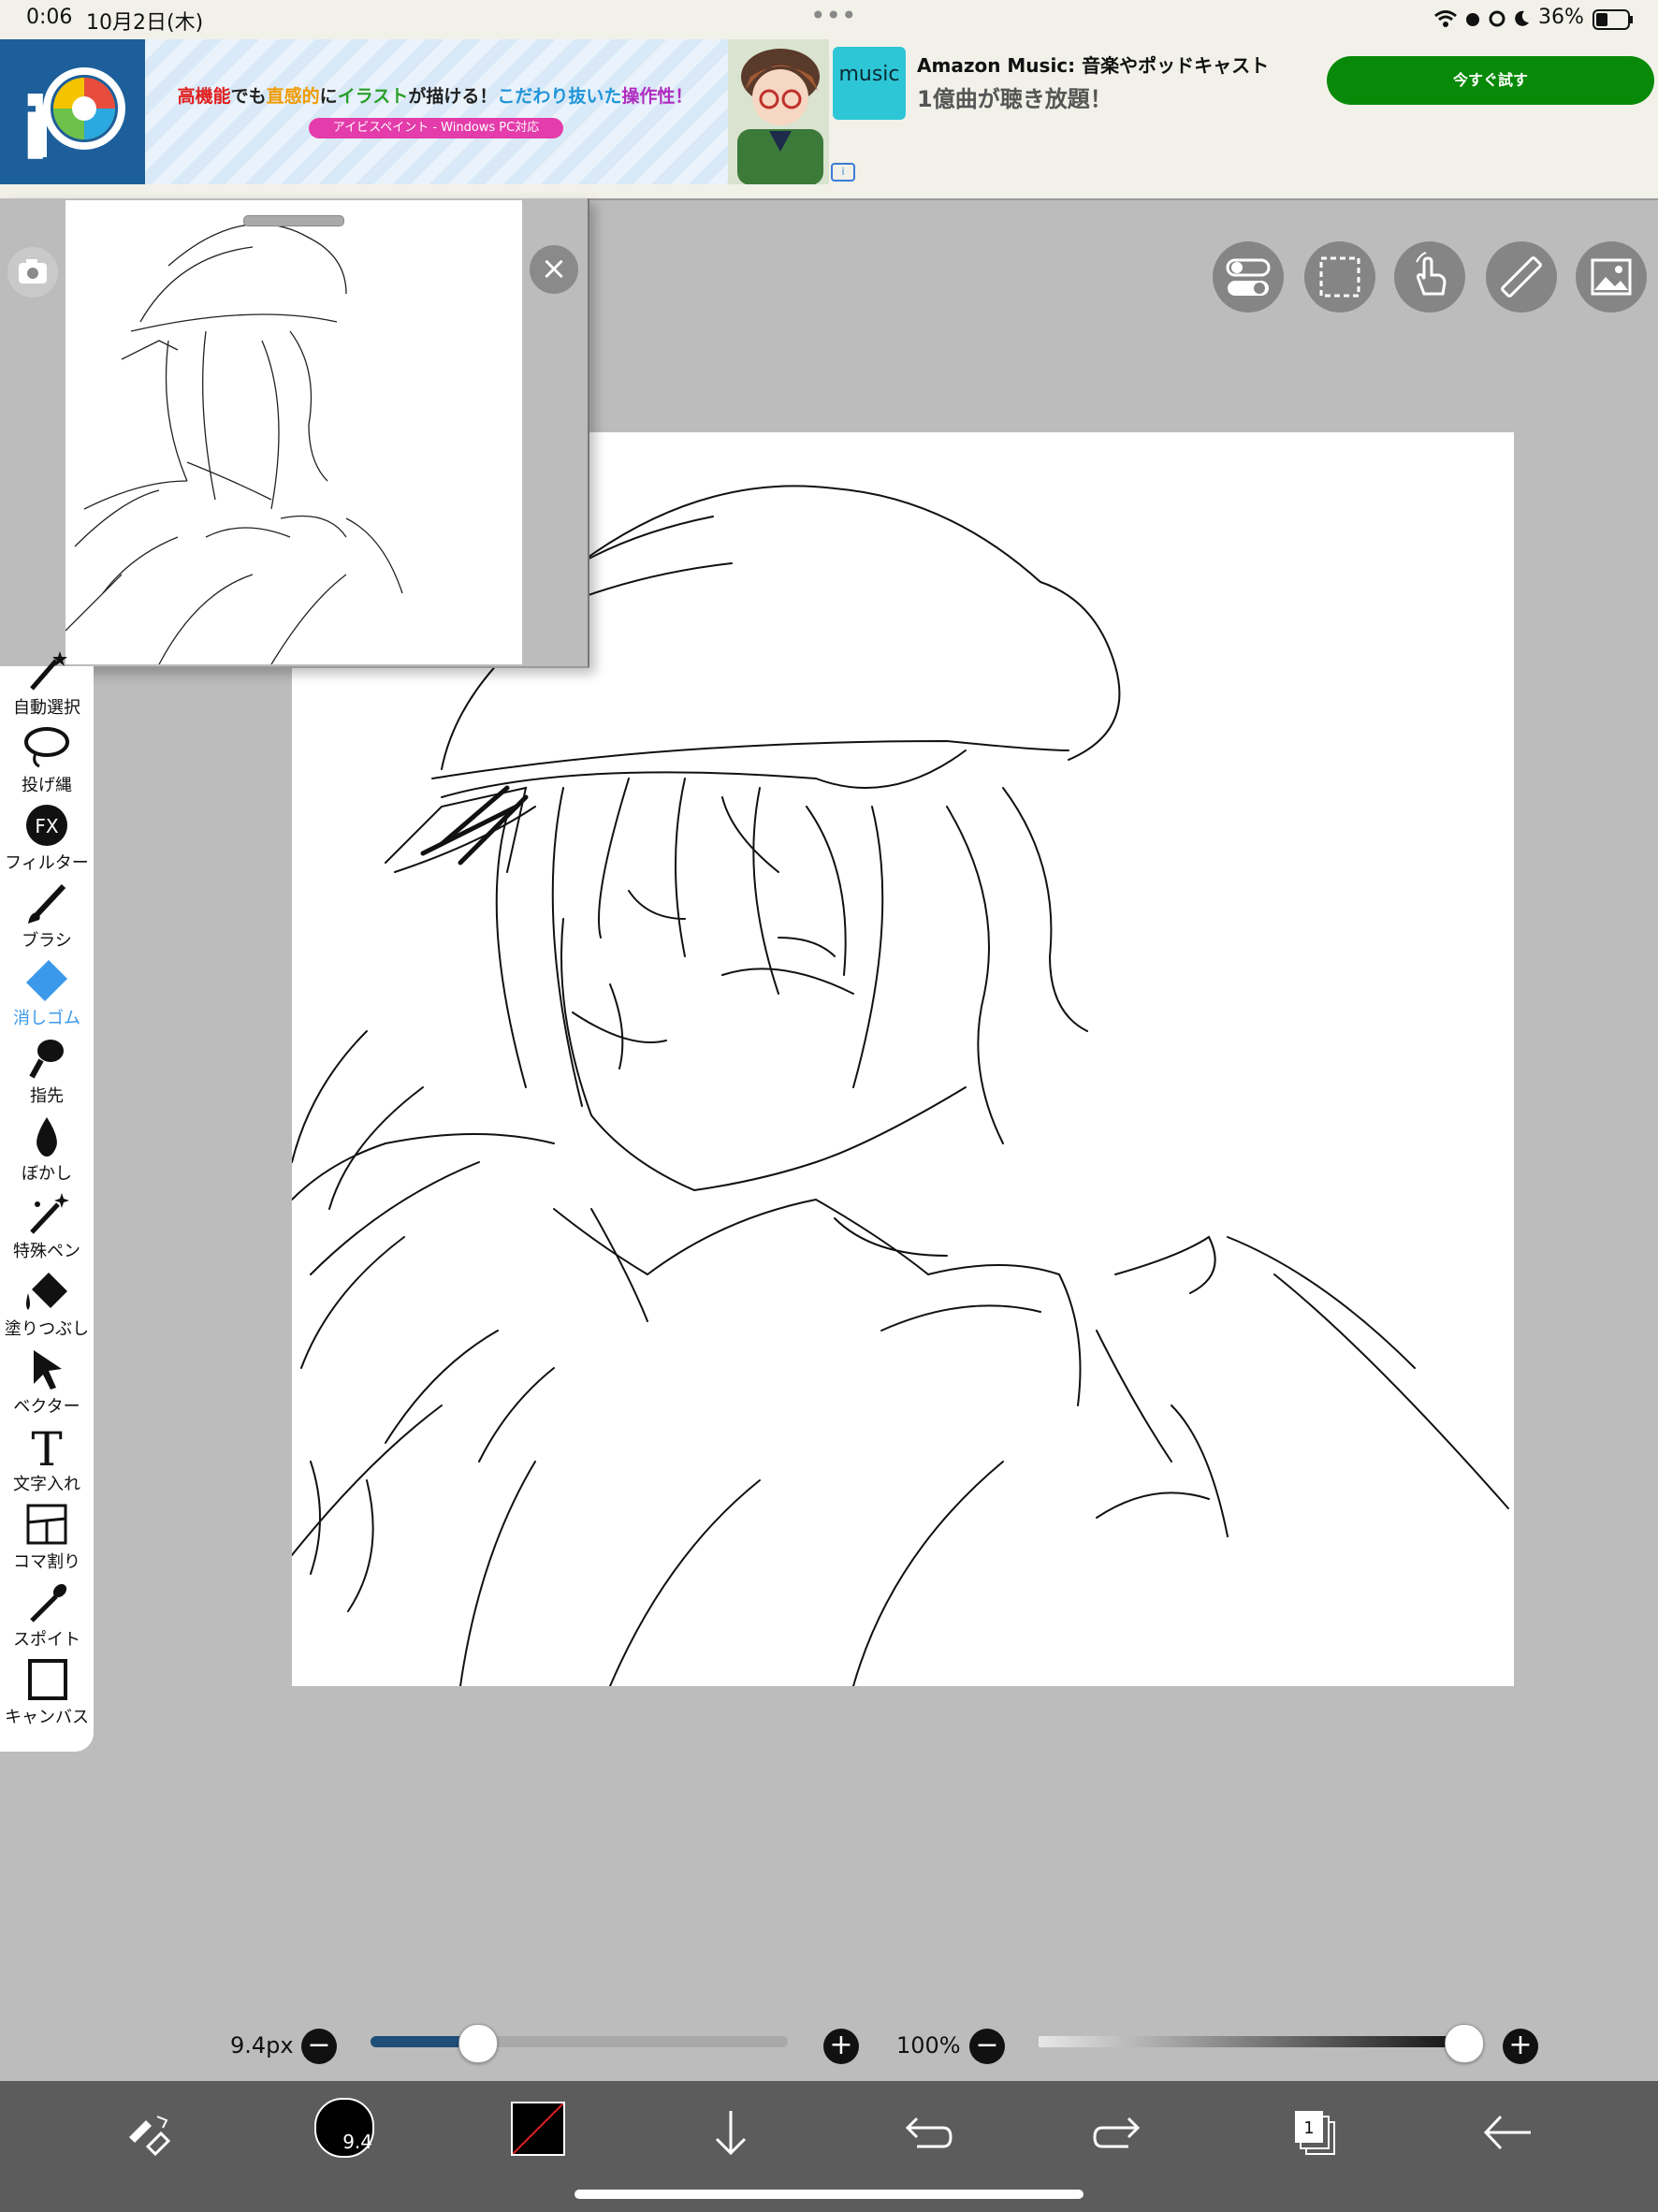 The height and width of the screenshot is (2212, 1658). I want to click on tool-auto-select: 自動選択, so click(47, 686).